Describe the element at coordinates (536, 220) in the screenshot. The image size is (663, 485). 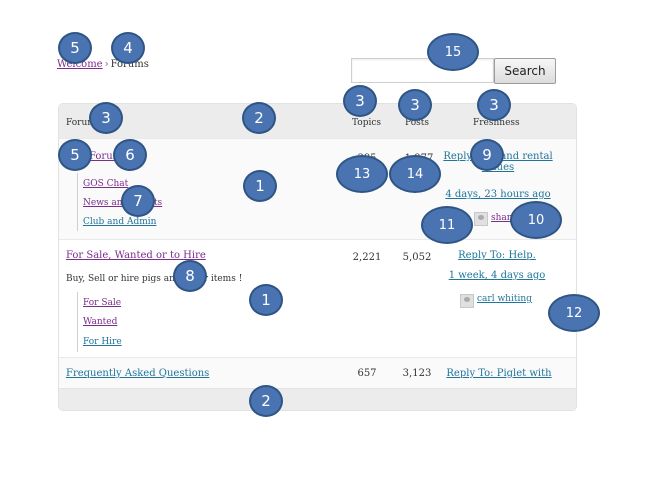
I see `annotation-badge: 10` at that location.